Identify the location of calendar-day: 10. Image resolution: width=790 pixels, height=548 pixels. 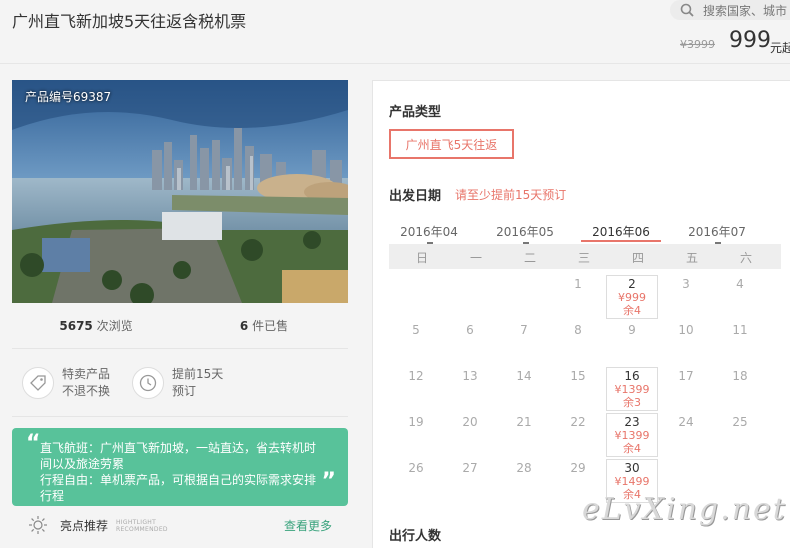
(686, 330).